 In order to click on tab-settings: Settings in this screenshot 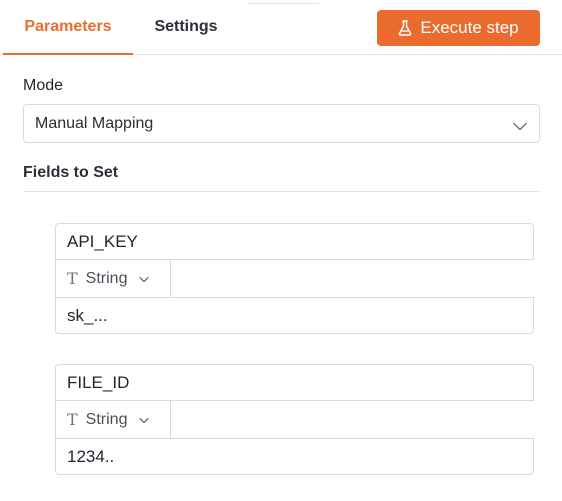, I will do `click(186, 27)`.